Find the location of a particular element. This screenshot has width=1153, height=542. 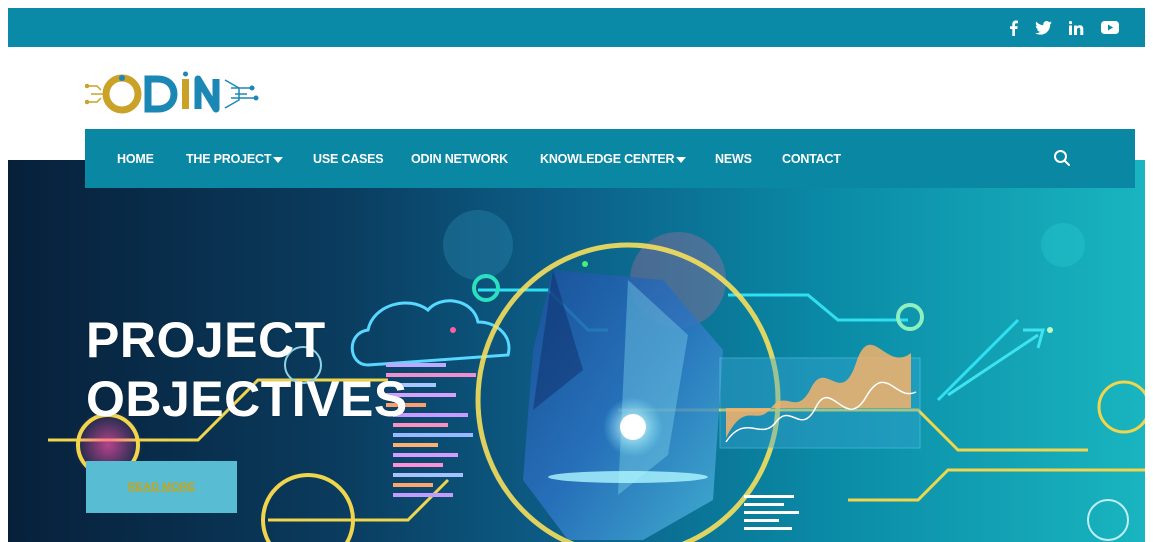

facebook-icon is located at coordinates (1013, 28).